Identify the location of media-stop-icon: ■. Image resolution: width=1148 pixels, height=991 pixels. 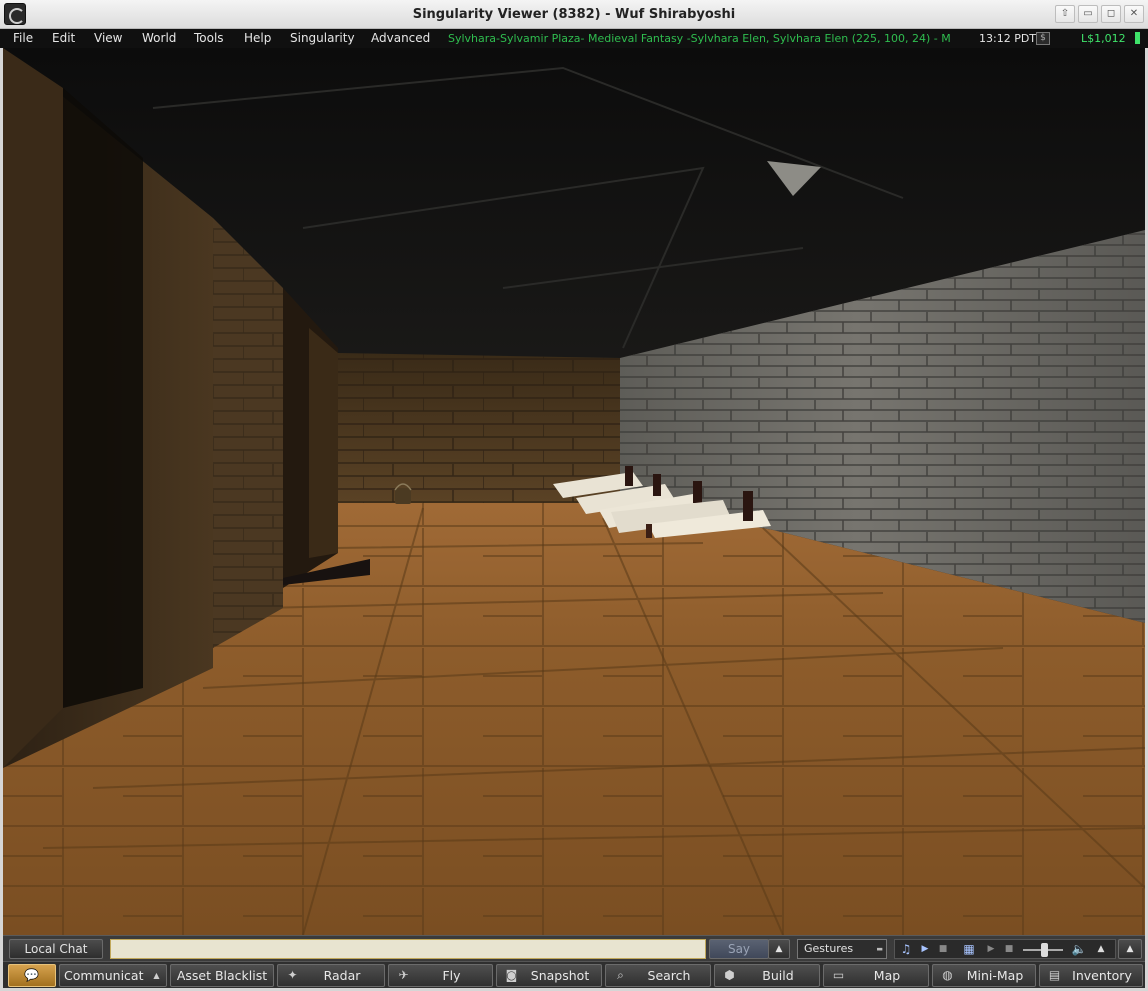
(1009, 949).